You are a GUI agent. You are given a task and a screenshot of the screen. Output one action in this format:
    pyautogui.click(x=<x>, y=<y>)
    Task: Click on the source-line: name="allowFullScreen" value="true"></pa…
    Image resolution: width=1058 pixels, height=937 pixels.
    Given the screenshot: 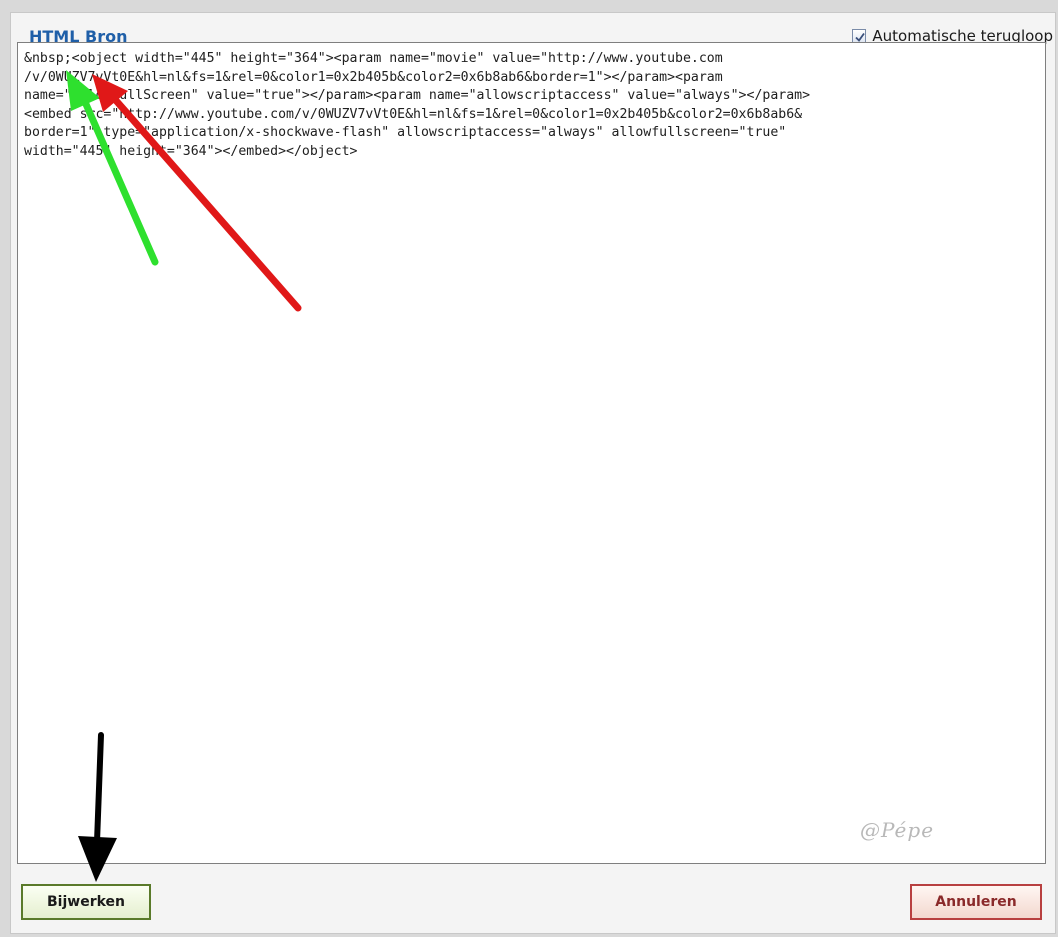 What is the action you would take?
    pyautogui.click(x=417, y=95)
    